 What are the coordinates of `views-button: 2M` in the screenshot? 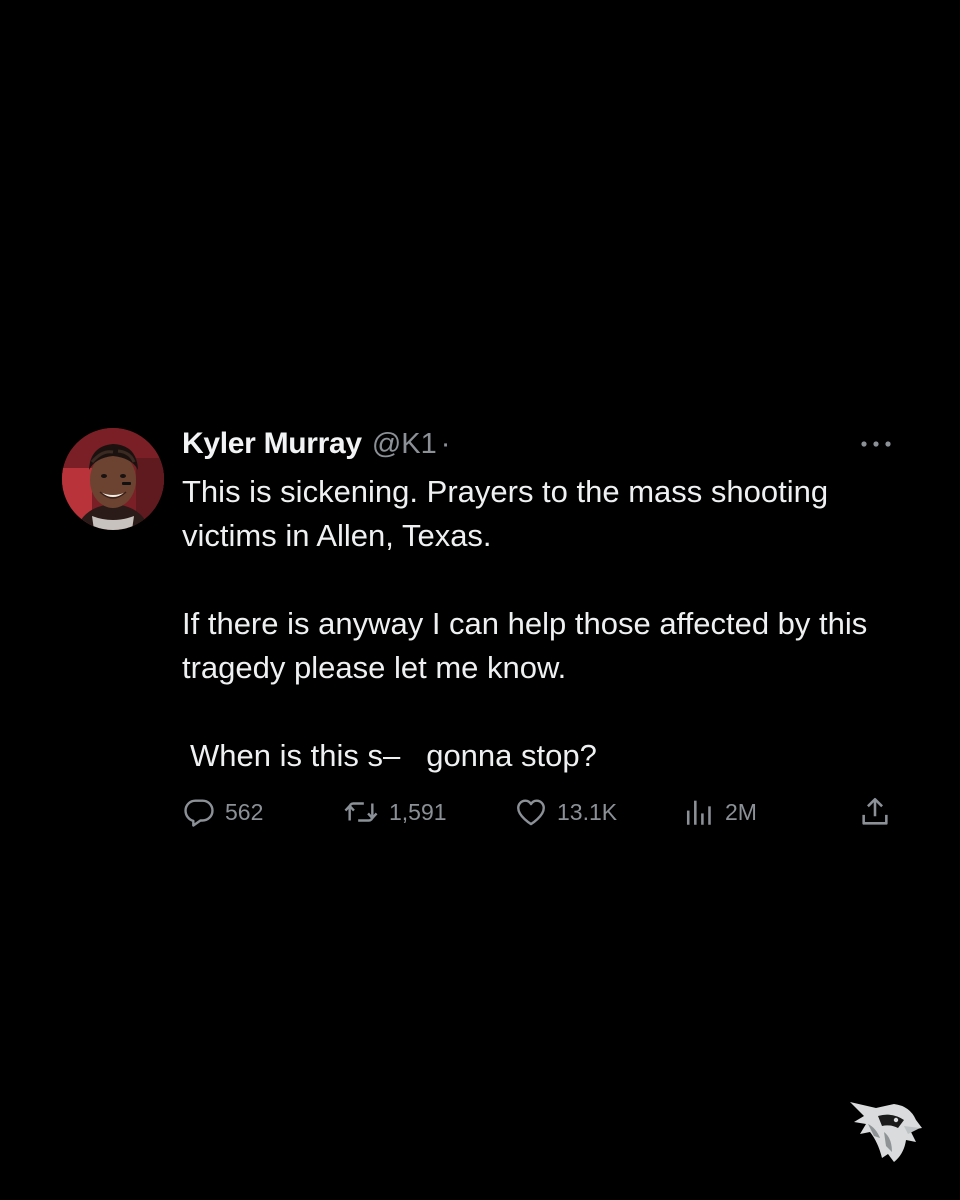 It's located at (719, 812).